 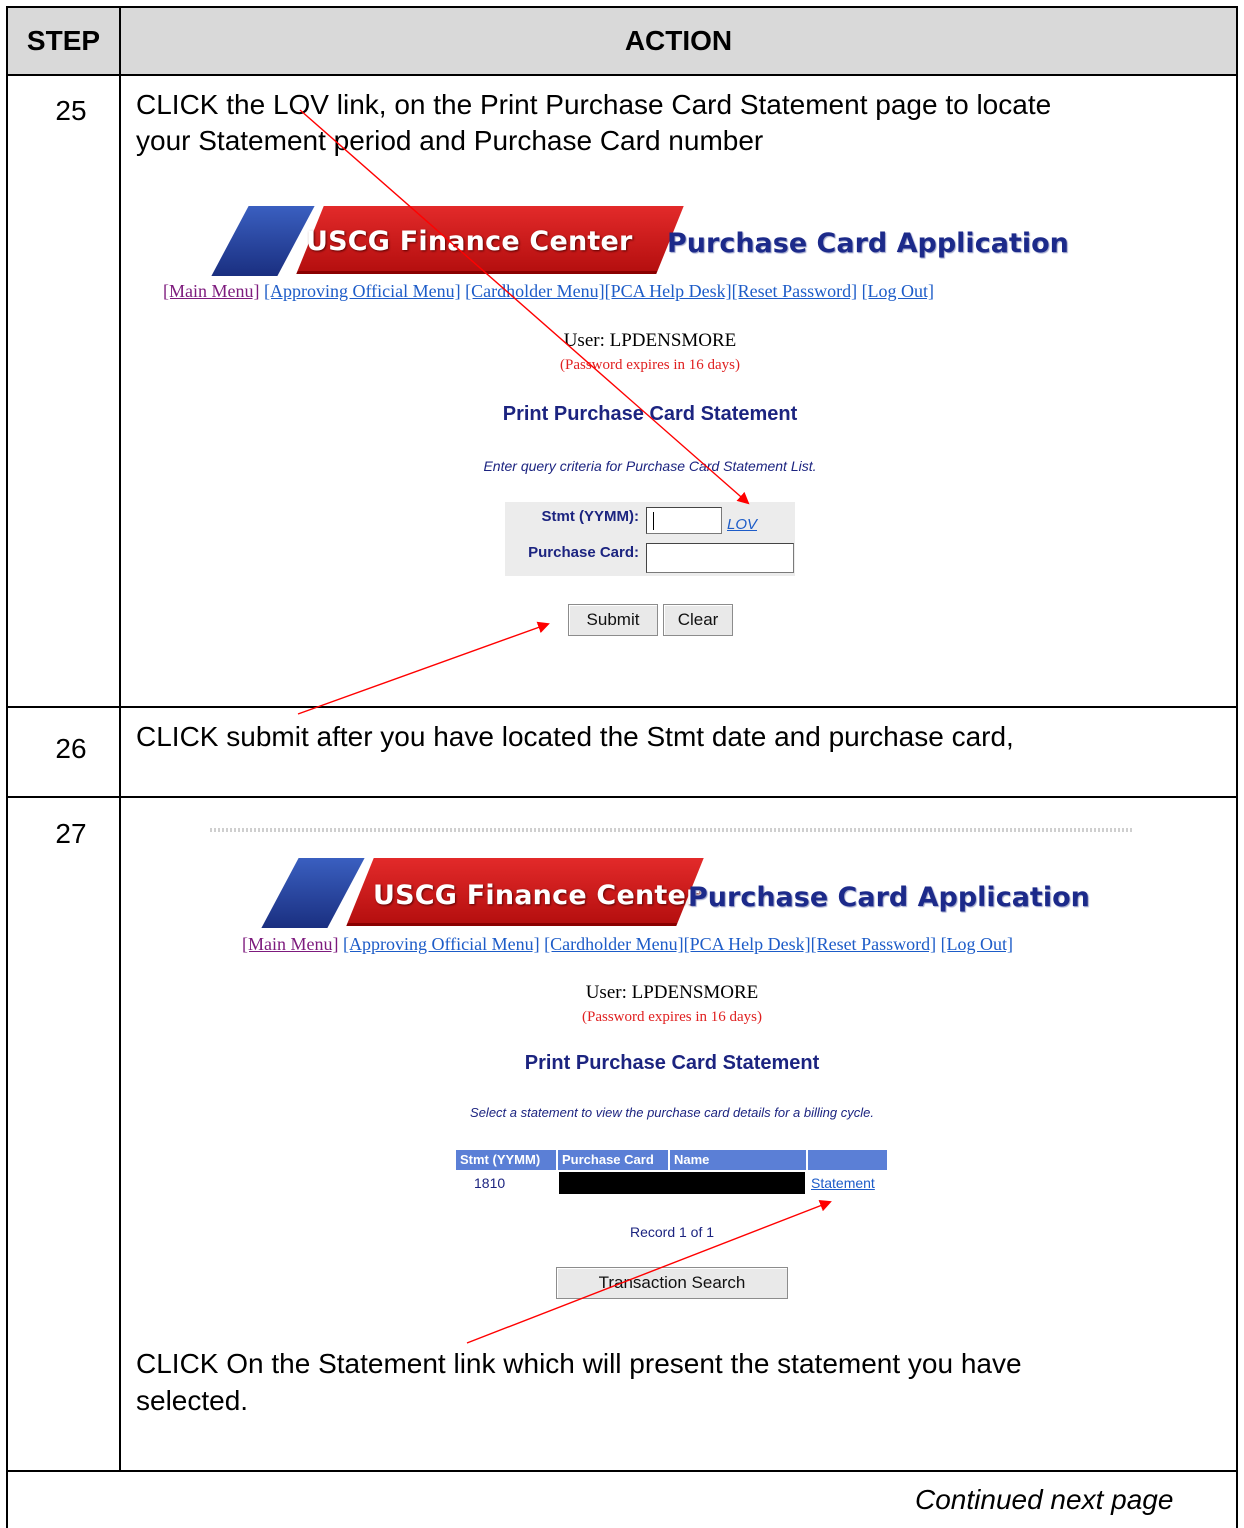 I want to click on submit-button: Submit, so click(x=613, y=620).